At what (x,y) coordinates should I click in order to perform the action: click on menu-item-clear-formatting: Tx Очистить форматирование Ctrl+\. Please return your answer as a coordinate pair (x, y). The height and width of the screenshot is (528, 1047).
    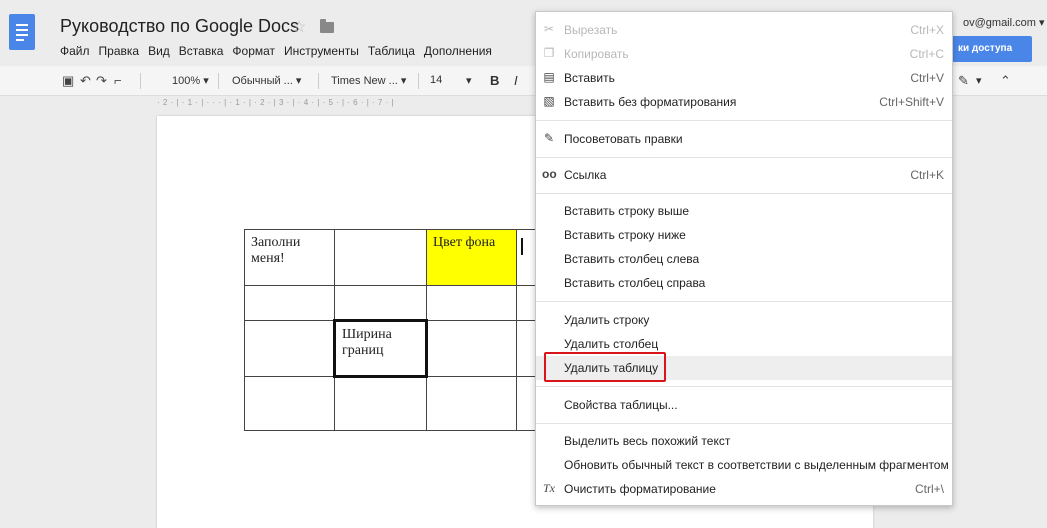
    Looking at the image, I should click on (744, 489).